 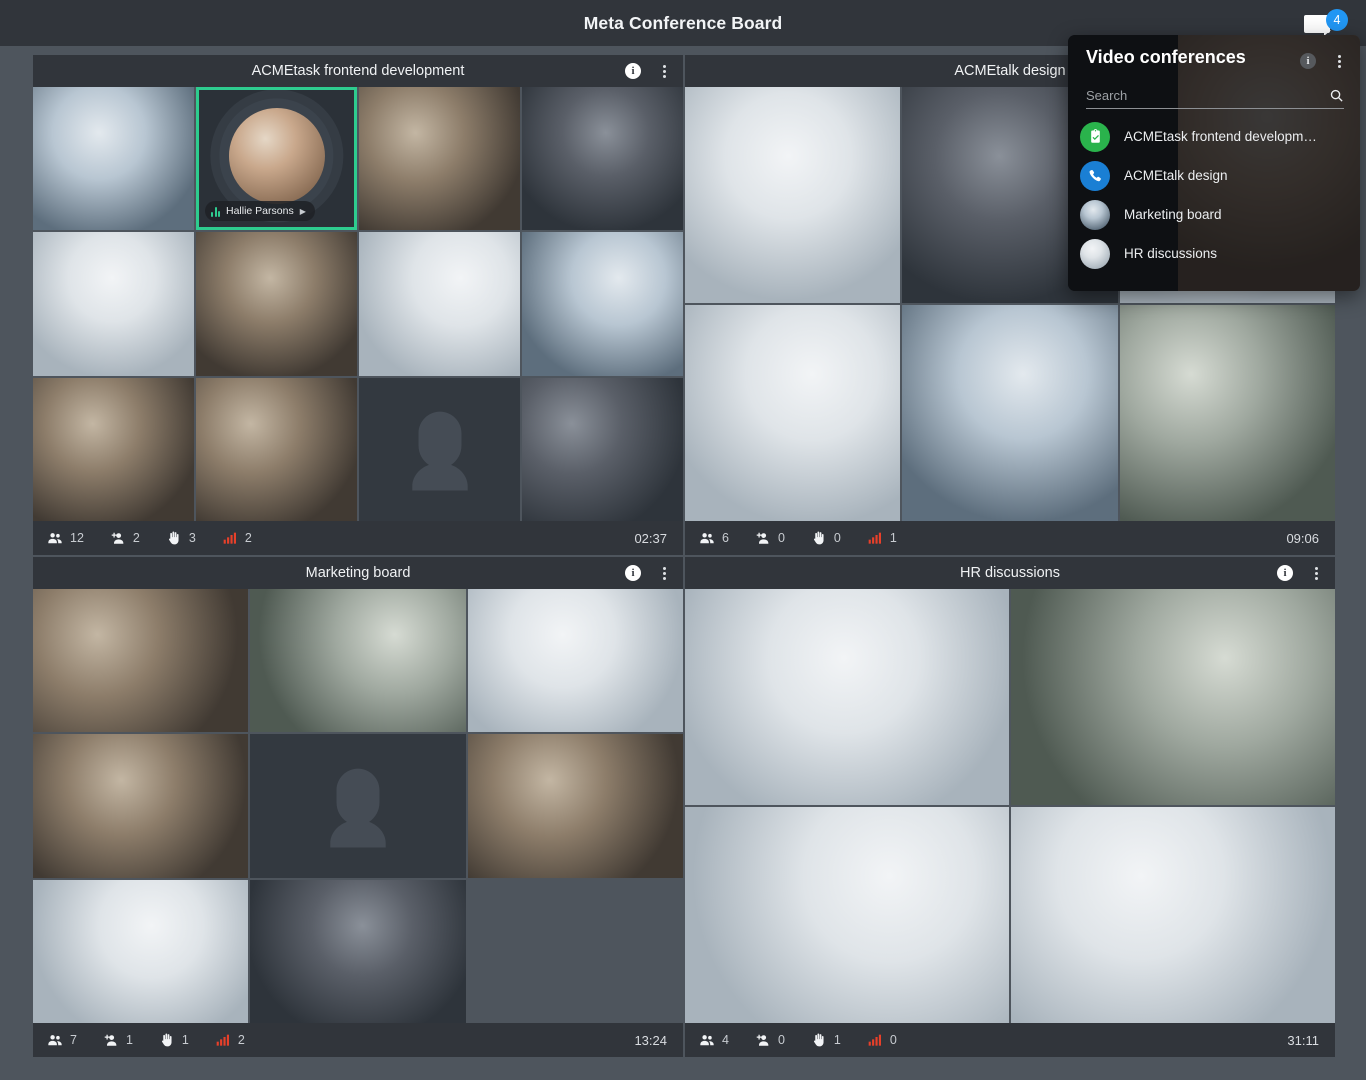 I want to click on call-duration: 13:24, so click(x=650, y=1040).